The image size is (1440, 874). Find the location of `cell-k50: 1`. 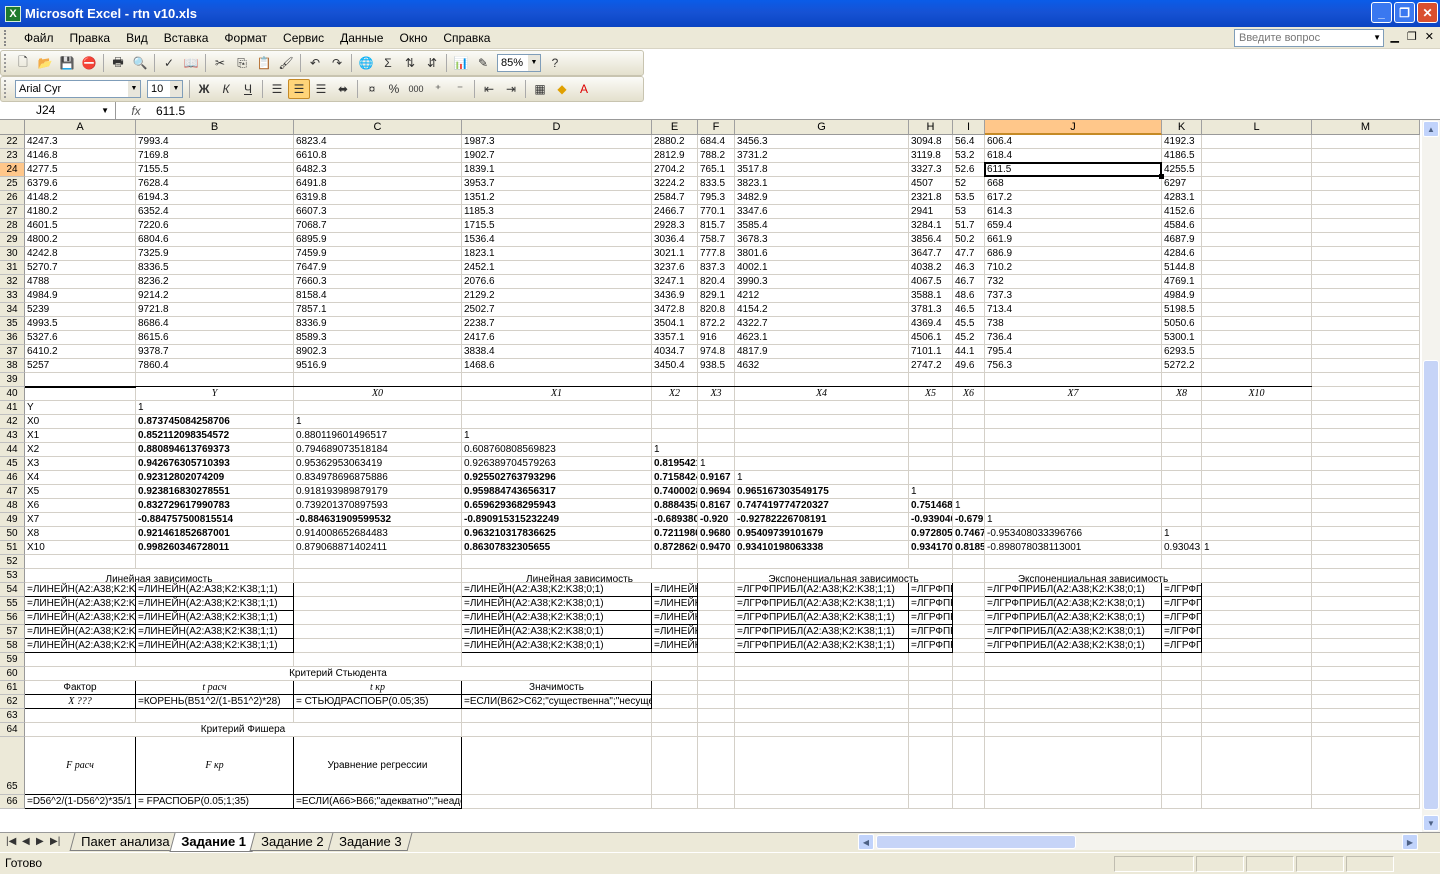

cell-k50: 1 is located at coordinates (1182, 534).